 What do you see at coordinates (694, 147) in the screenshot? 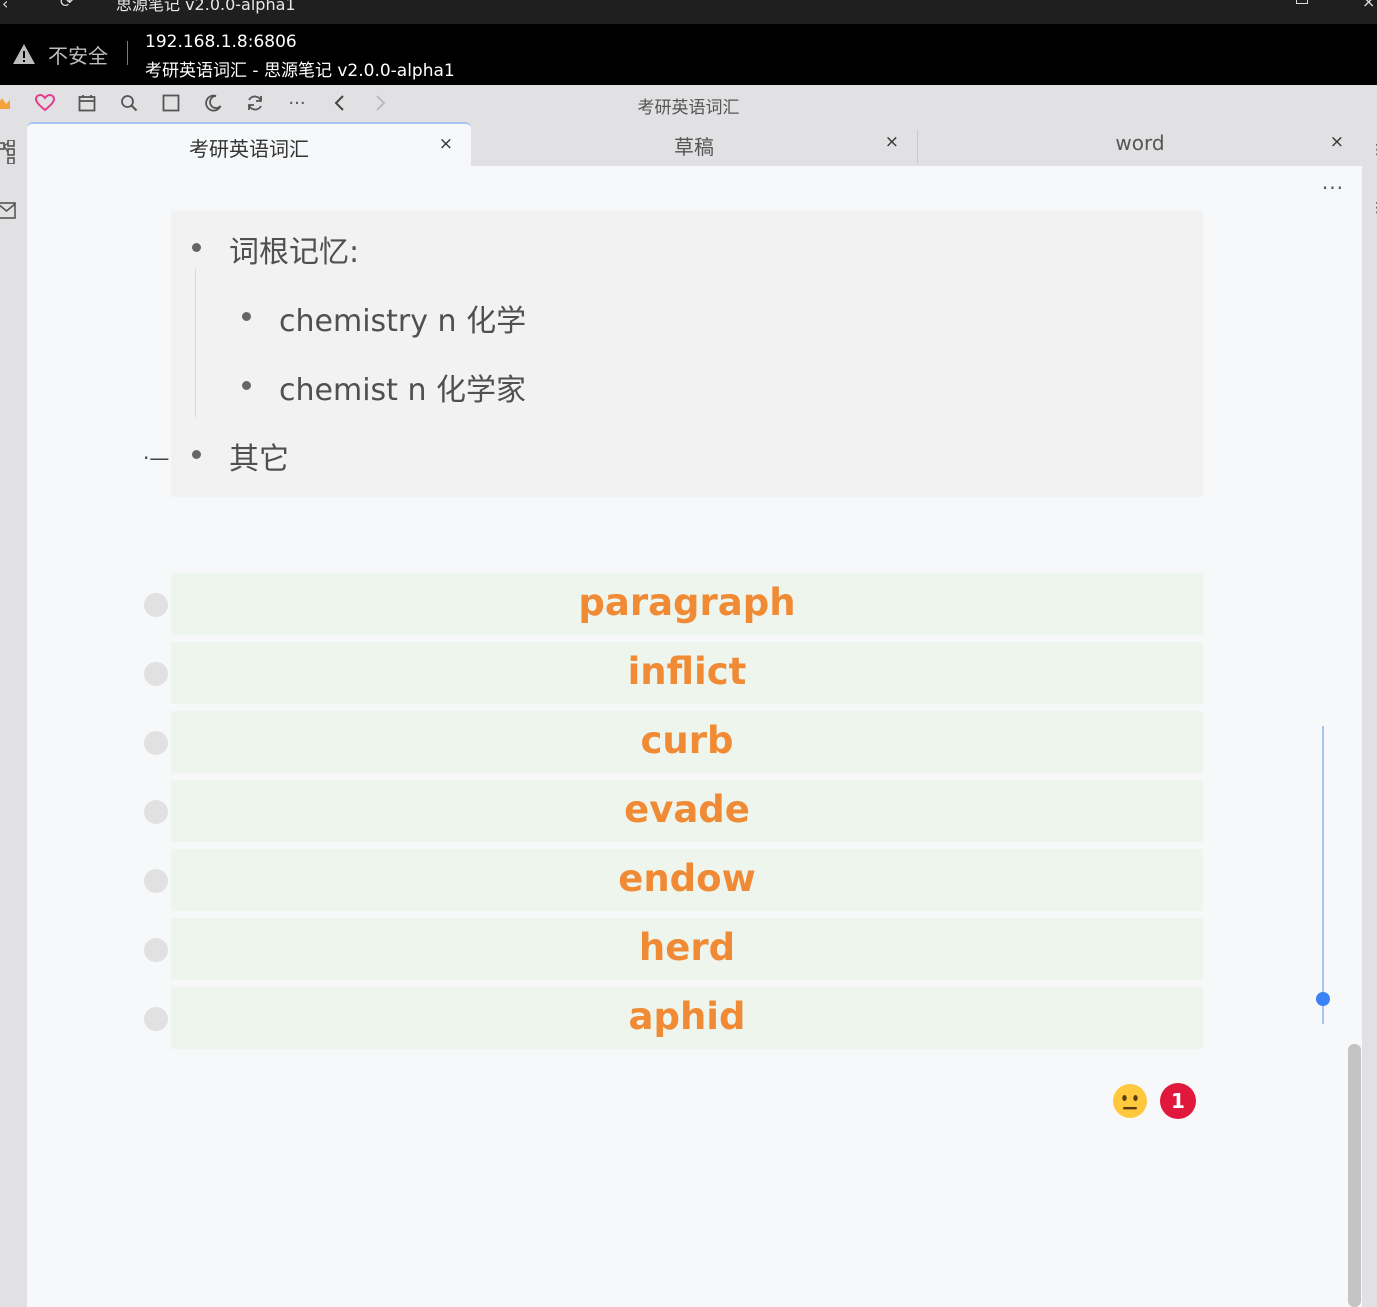
I see `tab-label: 草稿` at bounding box center [694, 147].